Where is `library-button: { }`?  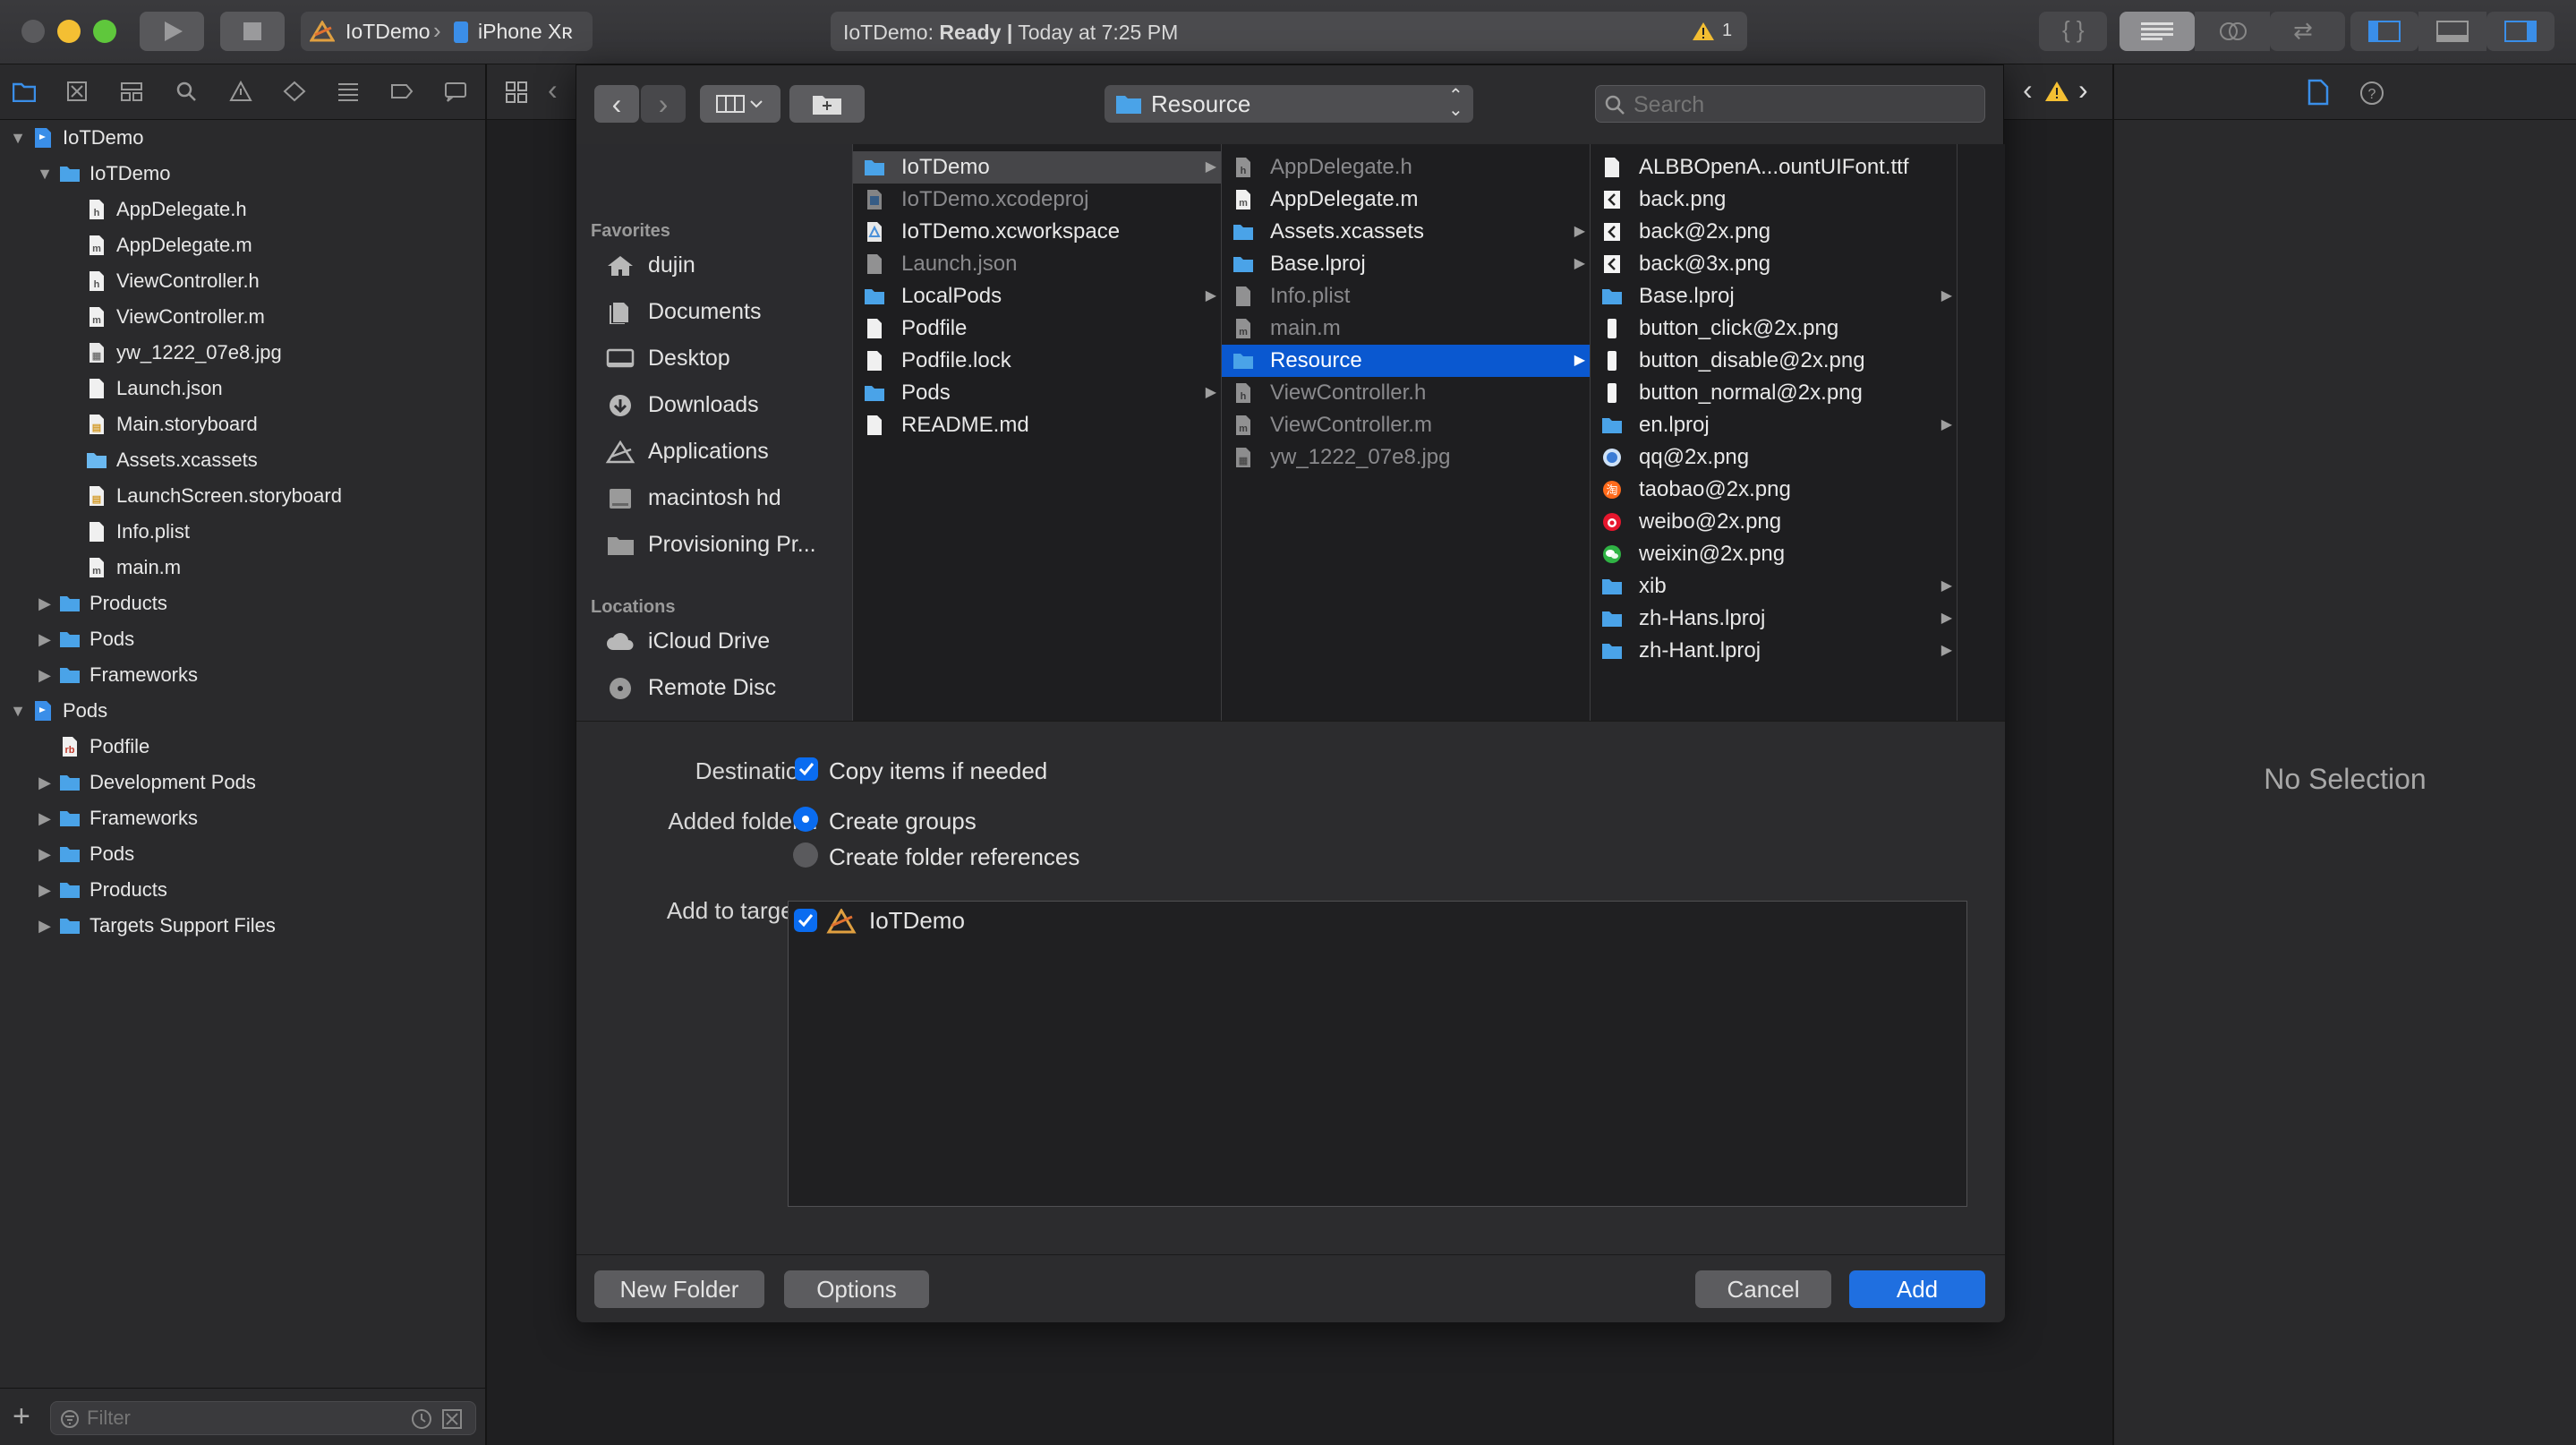
library-button: { } is located at coordinates (2073, 31).